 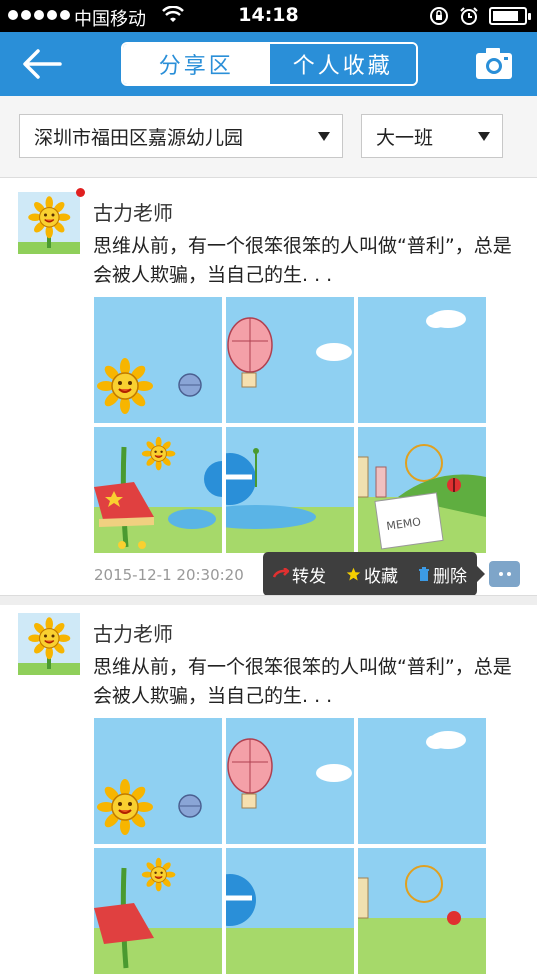 I want to click on forward-icon, so click(x=281, y=573).